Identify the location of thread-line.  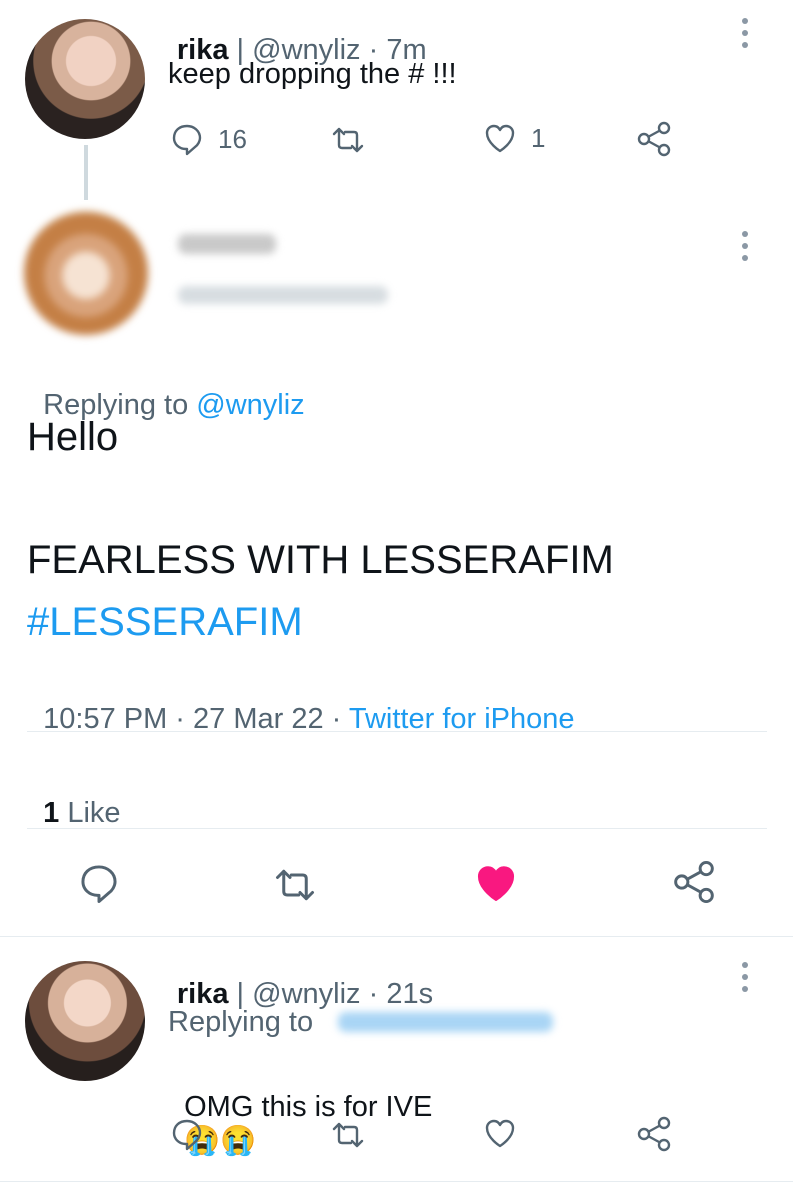
(86, 172).